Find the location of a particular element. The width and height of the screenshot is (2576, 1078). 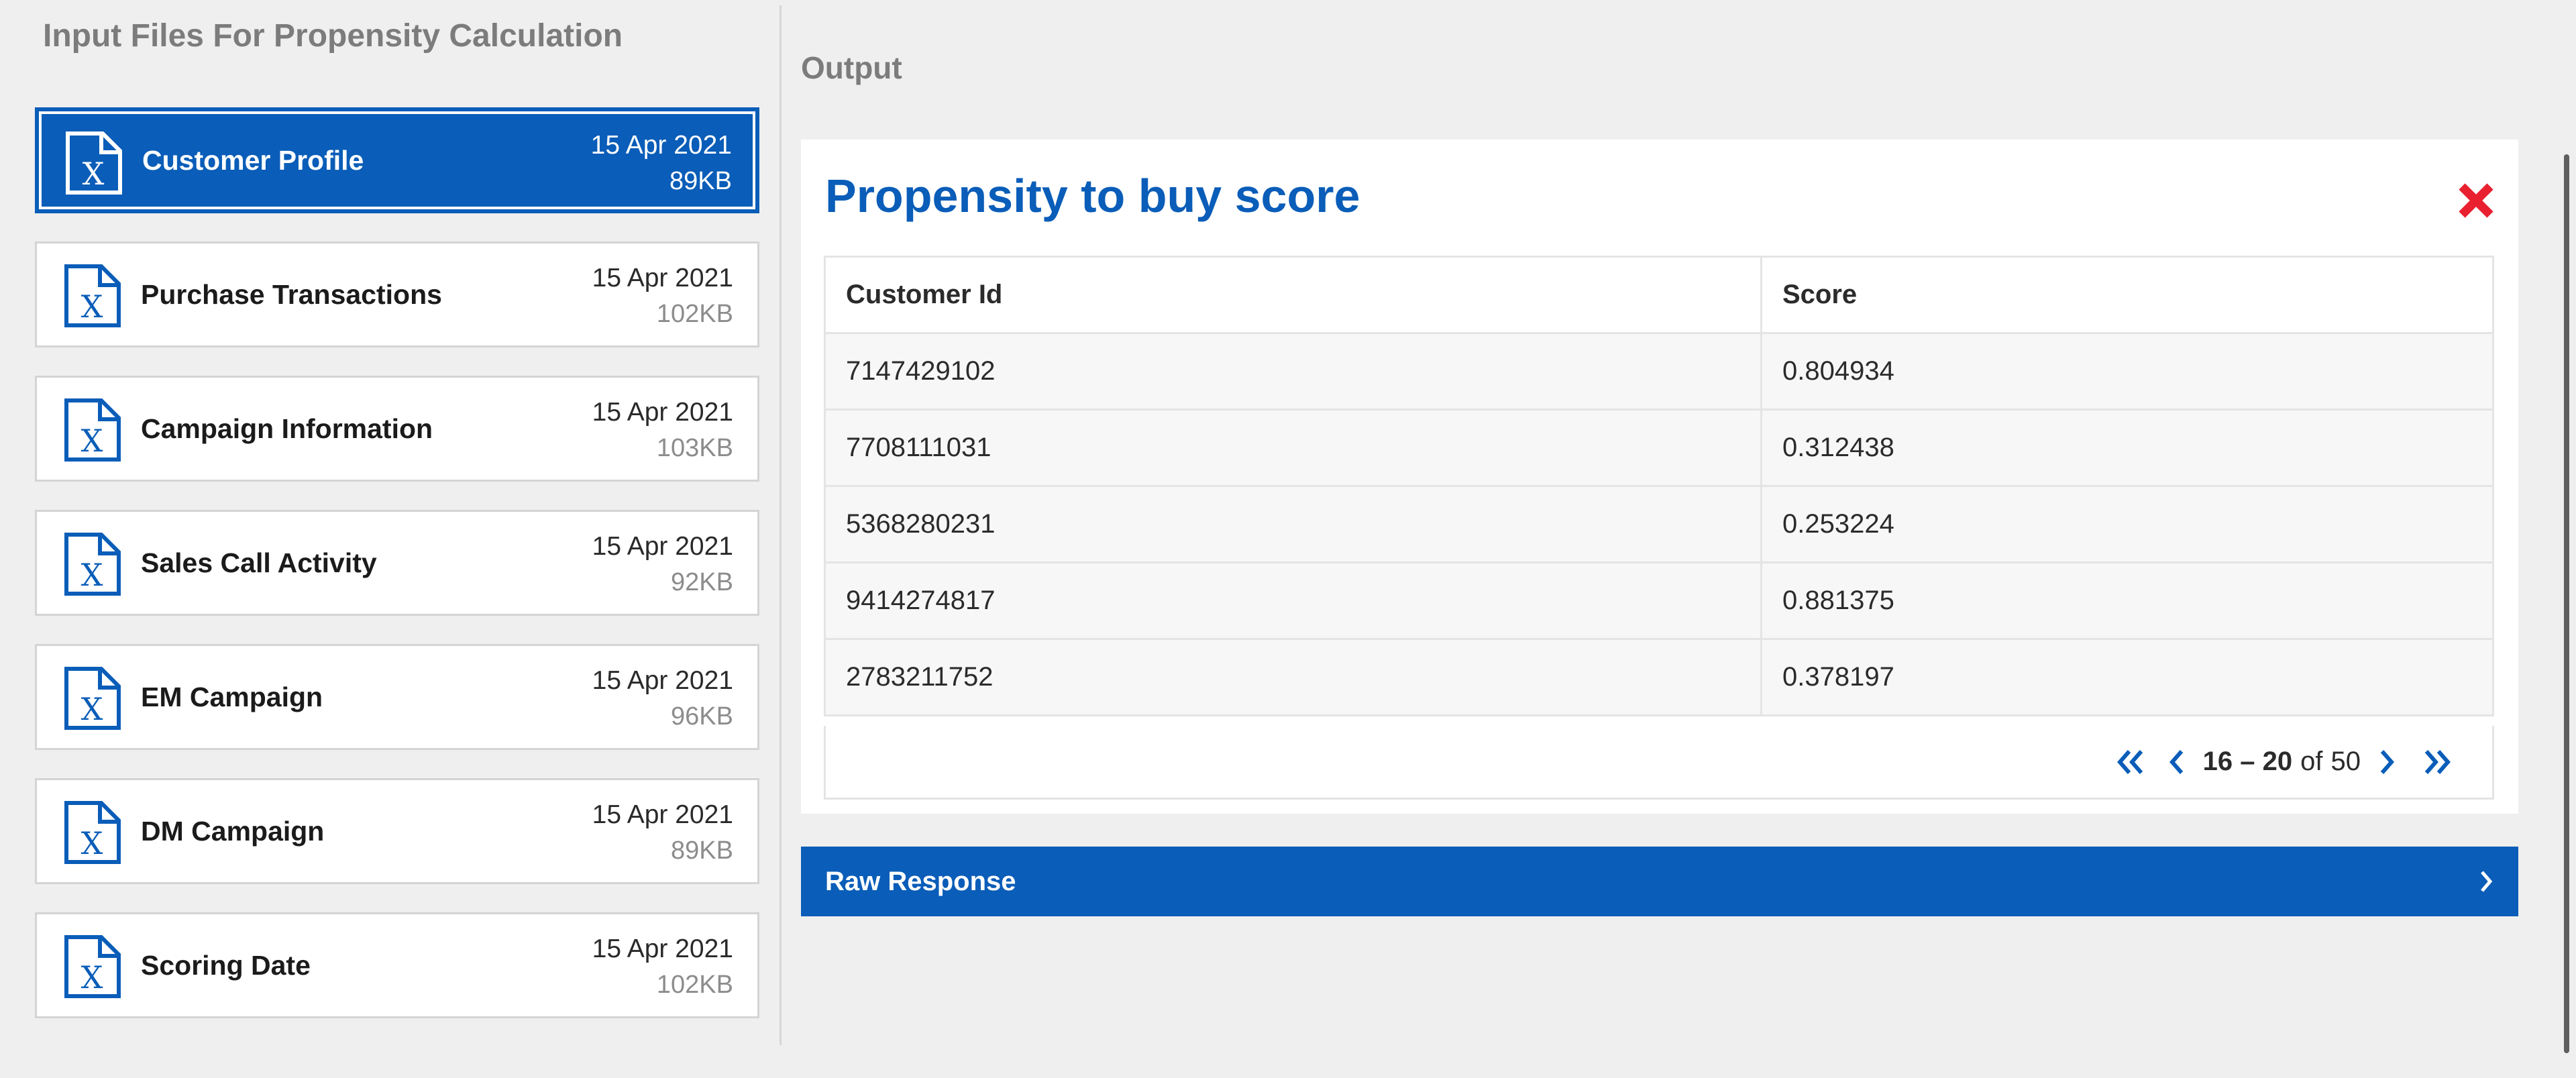

table-row: 7708111031 0.312438 is located at coordinates (1658, 448).